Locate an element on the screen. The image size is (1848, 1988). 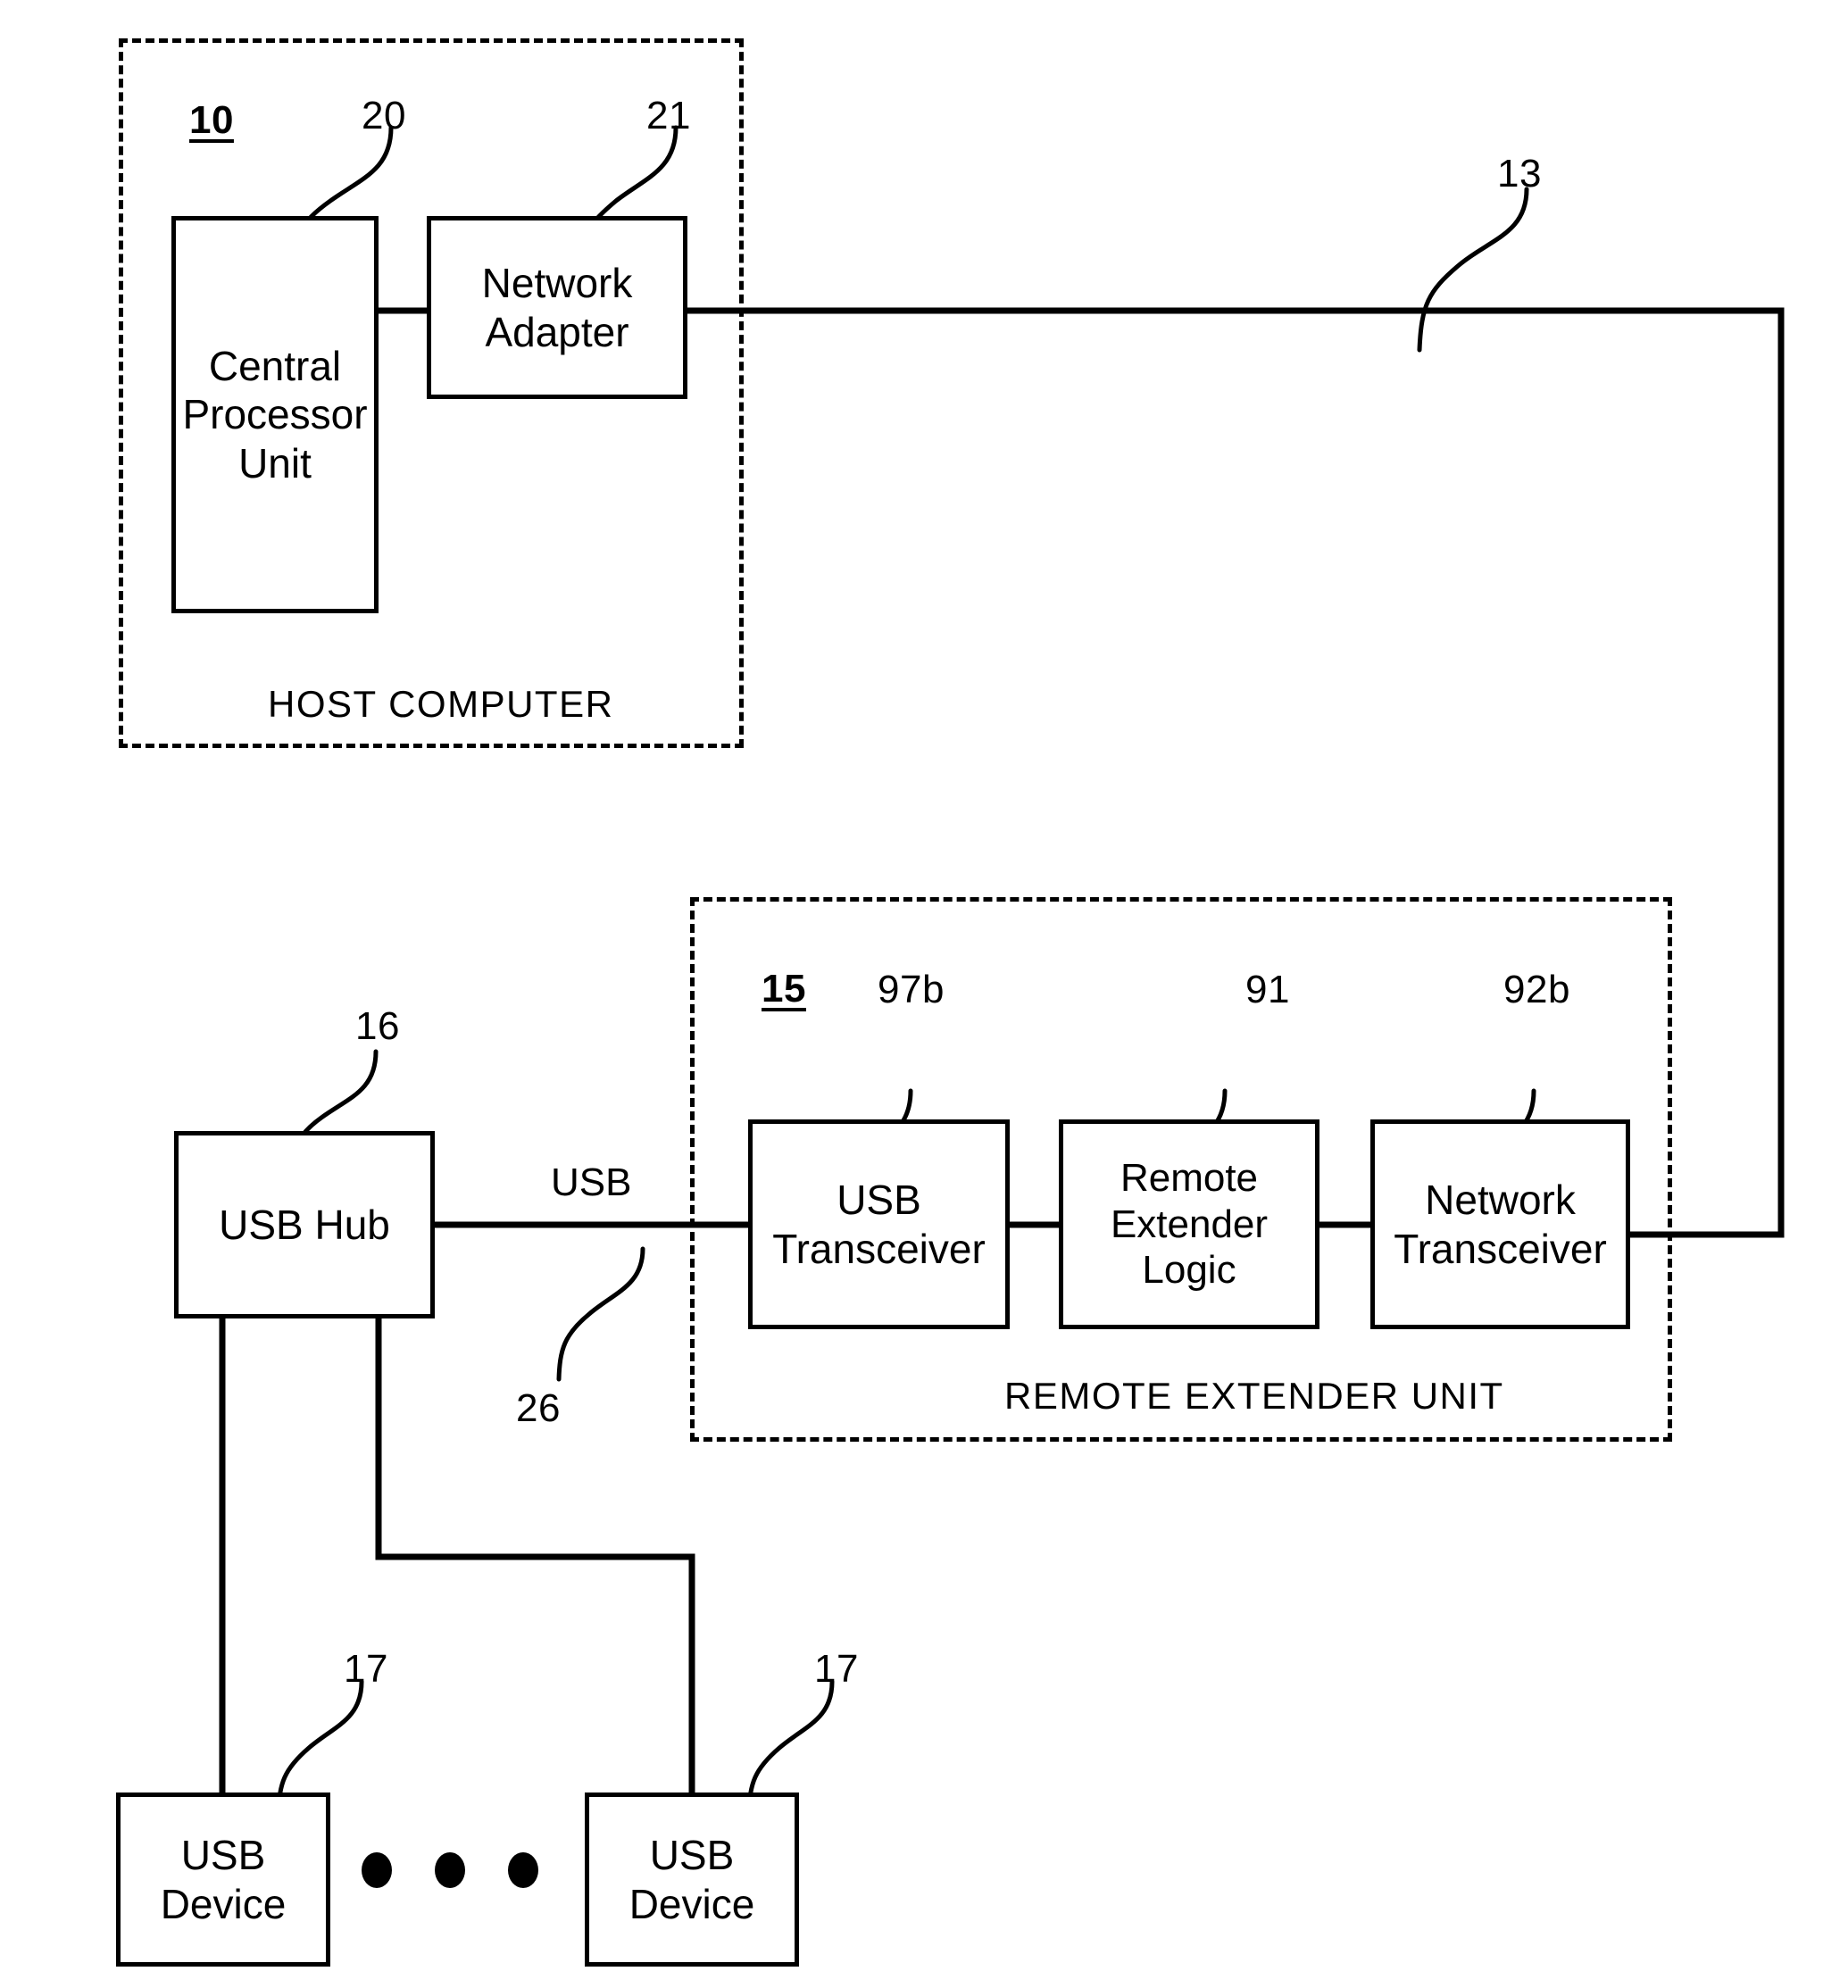
ref-label-17-left: 17 is located at coordinates (366, 1669).